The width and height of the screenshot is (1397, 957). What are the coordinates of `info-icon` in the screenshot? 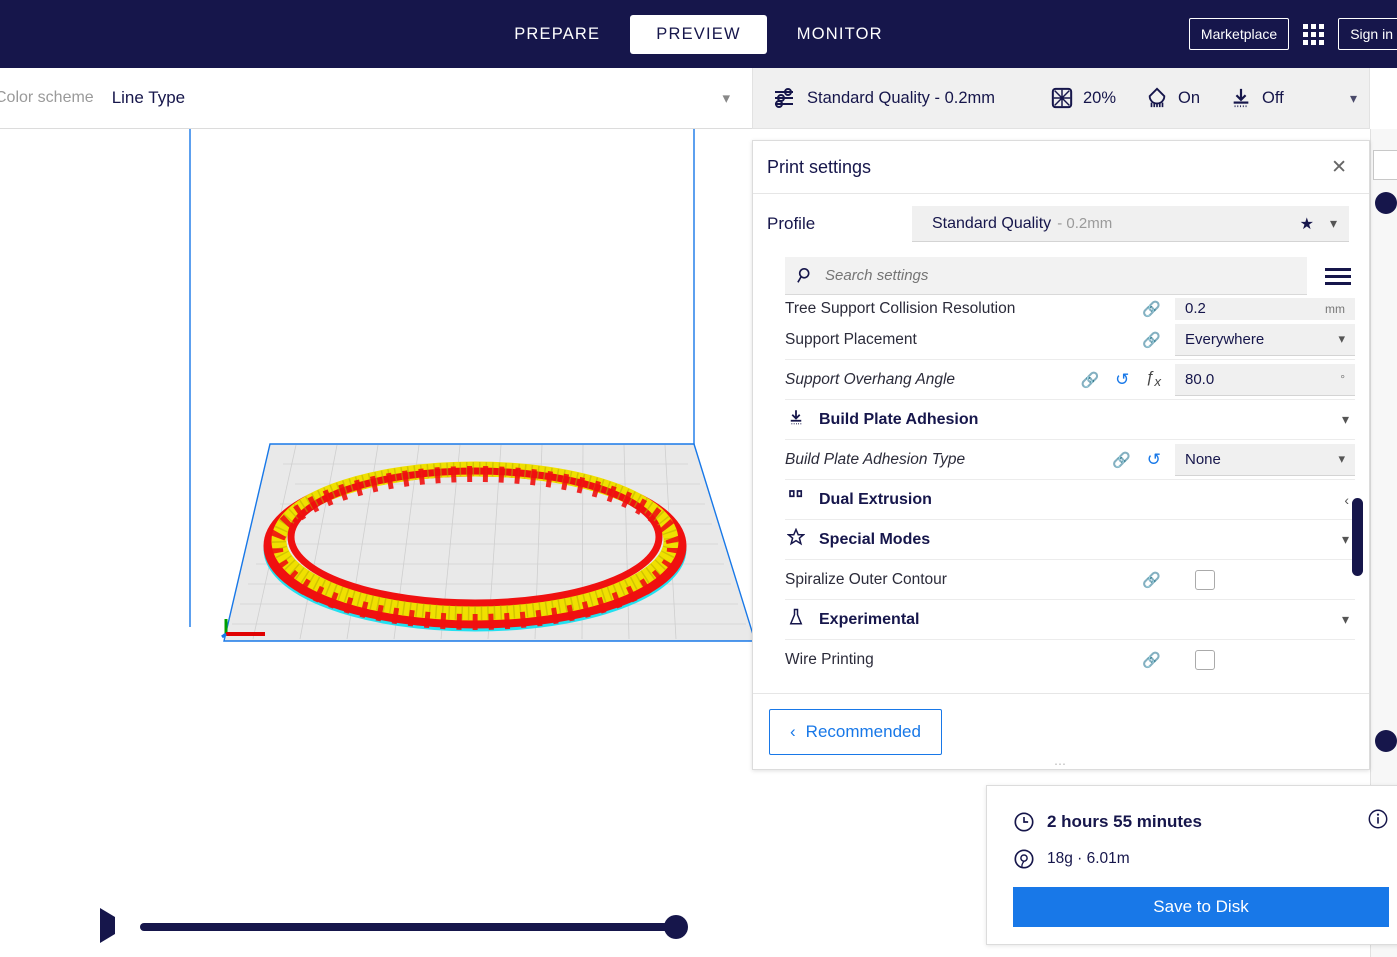 It's located at (1378, 821).